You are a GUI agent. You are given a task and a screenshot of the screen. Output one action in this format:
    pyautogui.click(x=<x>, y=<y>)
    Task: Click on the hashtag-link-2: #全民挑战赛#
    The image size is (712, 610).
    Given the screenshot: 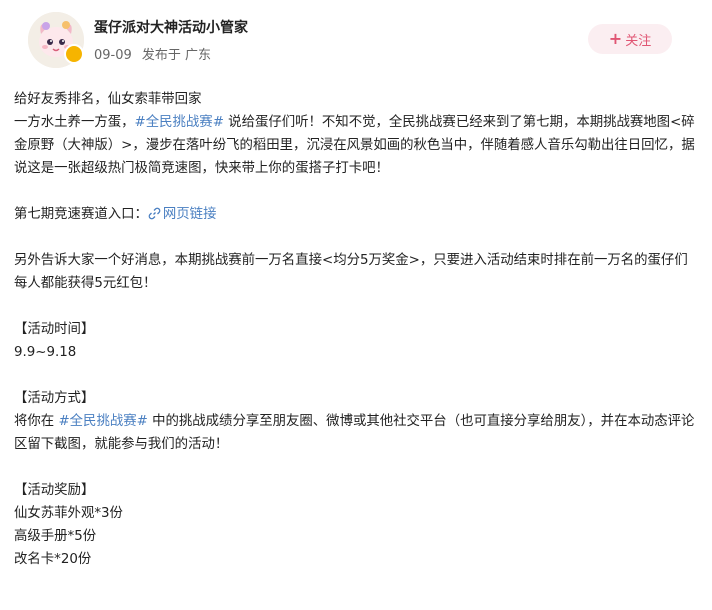 What is the action you would take?
    pyautogui.click(x=102, y=421)
    